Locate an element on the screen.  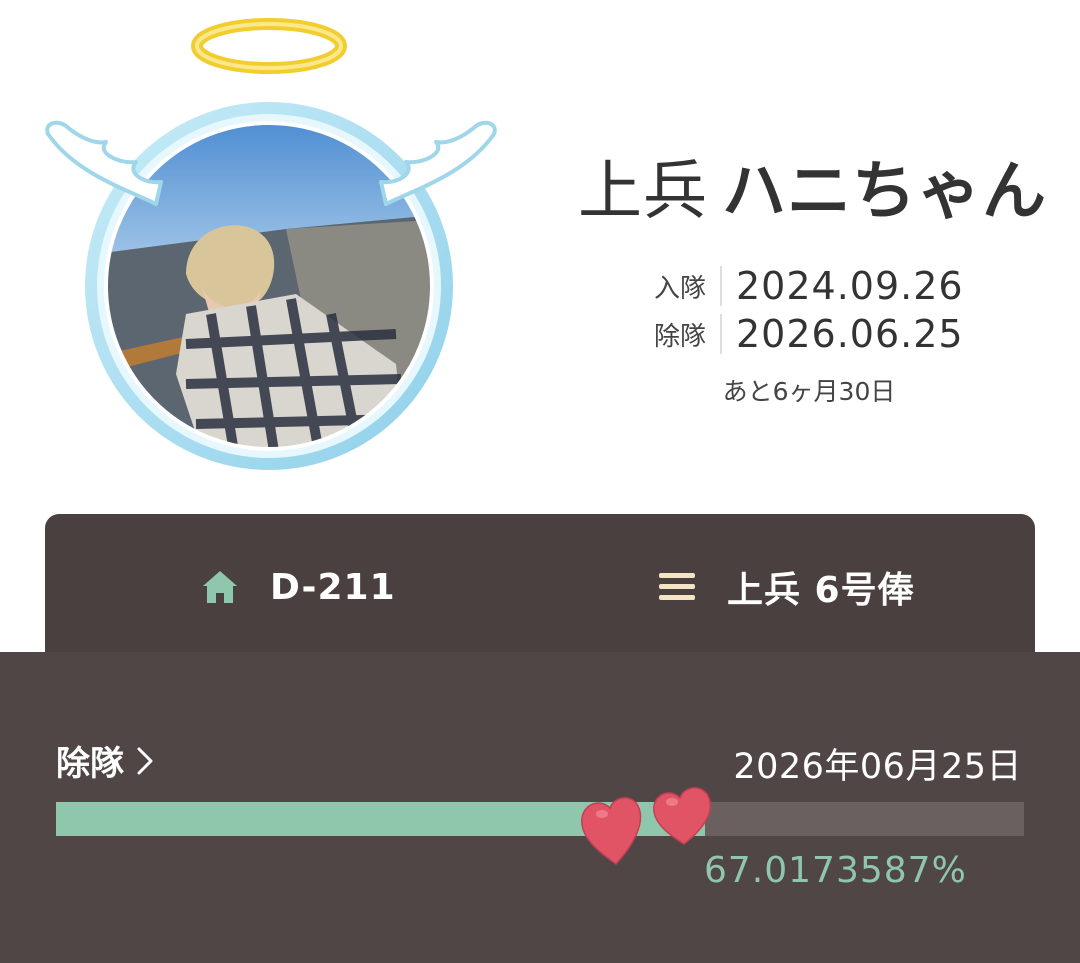
pay-text: 上兵 6号俸 is located at coordinates (821, 590).